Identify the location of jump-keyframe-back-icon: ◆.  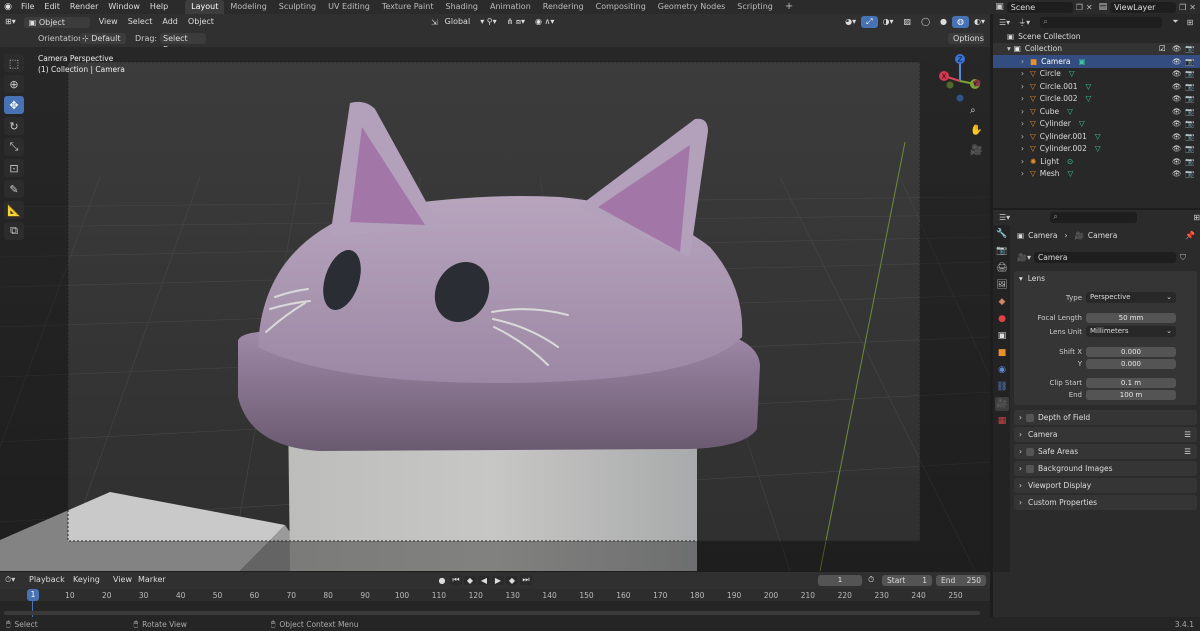
(470, 580).